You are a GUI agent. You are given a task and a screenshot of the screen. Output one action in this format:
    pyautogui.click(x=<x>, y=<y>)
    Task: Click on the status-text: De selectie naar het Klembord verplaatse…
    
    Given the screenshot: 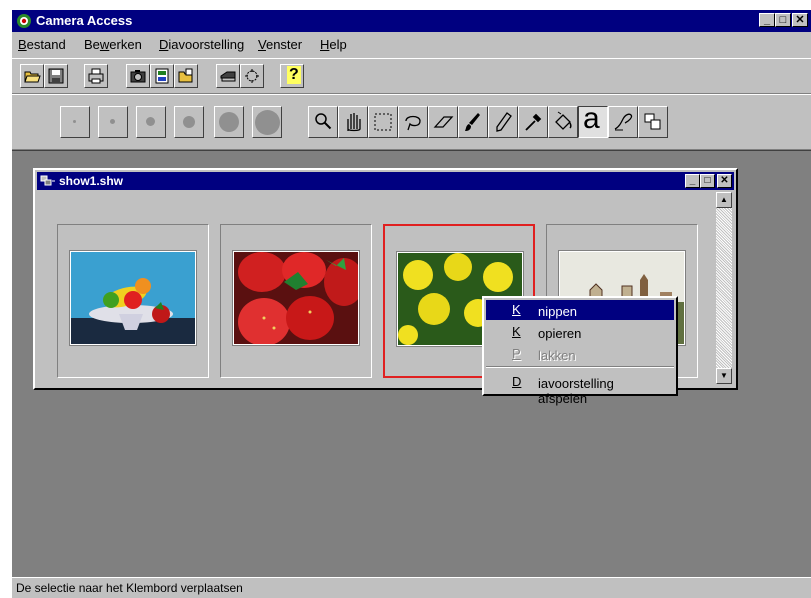 What is the action you would take?
    pyautogui.click(x=129, y=588)
    